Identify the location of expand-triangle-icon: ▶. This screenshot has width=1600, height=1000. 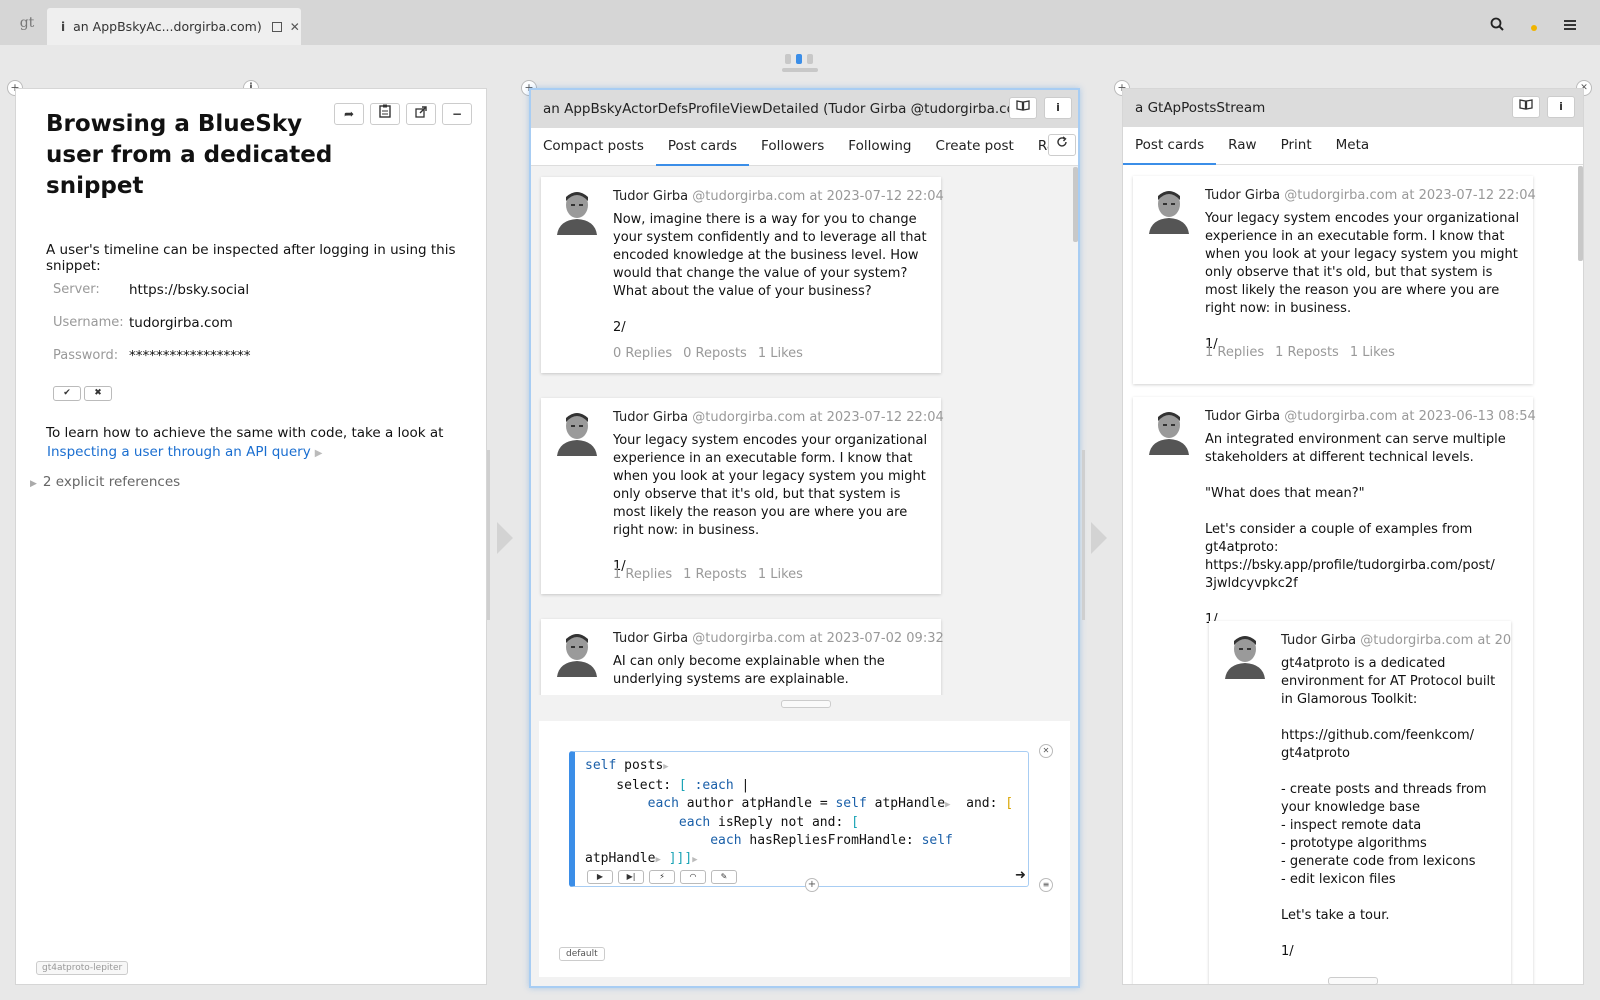
(319, 453).